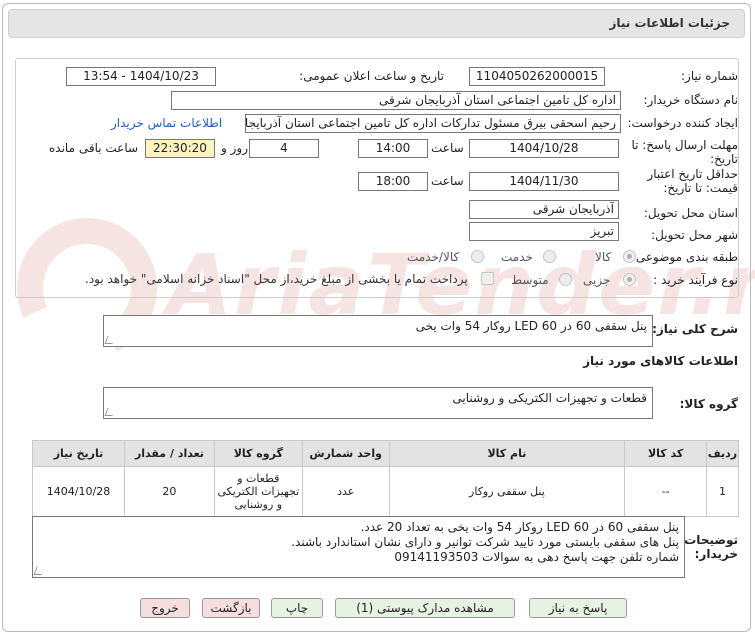  What do you see at coordinates (661, 361) in the screenshot?
I see `goods-info-title: اطلاعات کالاهای مورد نیاز` at bounding box center [661, 361].